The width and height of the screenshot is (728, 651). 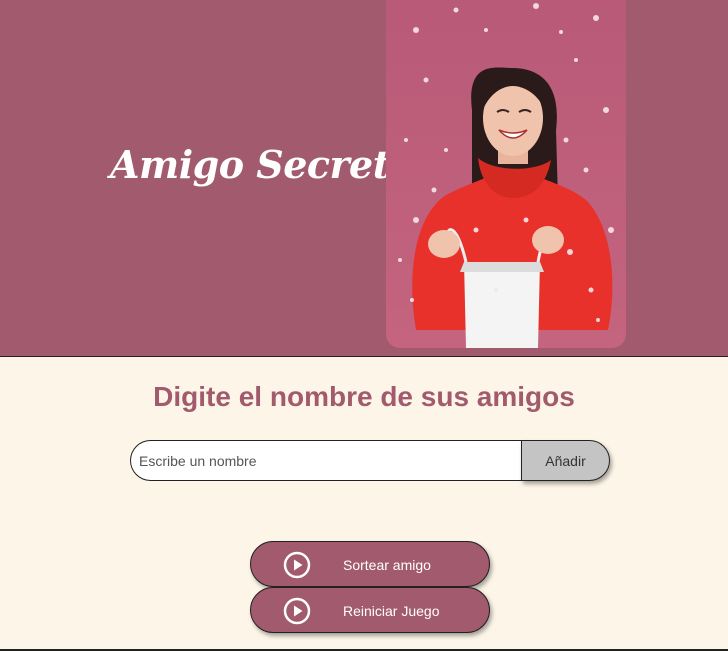 I want to click on name-input, so click(x=325, y=460).